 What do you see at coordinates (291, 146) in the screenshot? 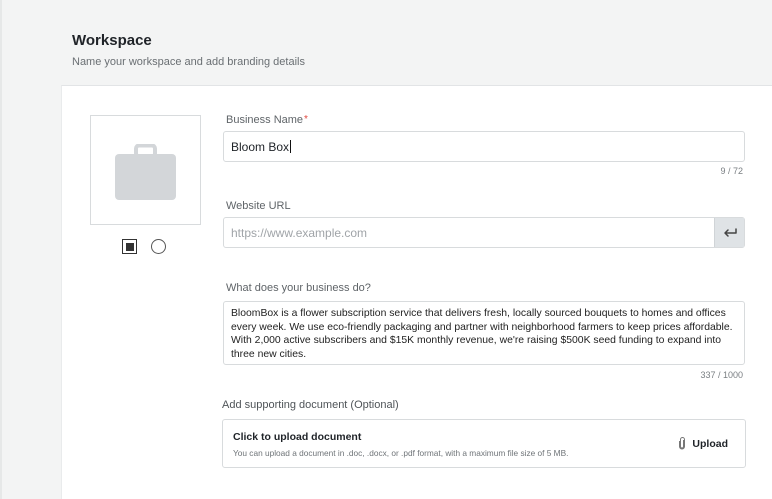
I see `text-caret` at bounding box center [291, 146].